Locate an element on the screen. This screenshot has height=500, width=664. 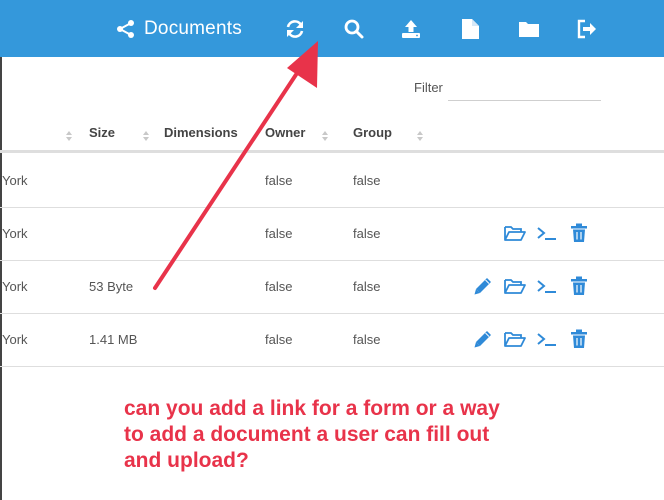
upload-button is located at coordinates (411, 28).